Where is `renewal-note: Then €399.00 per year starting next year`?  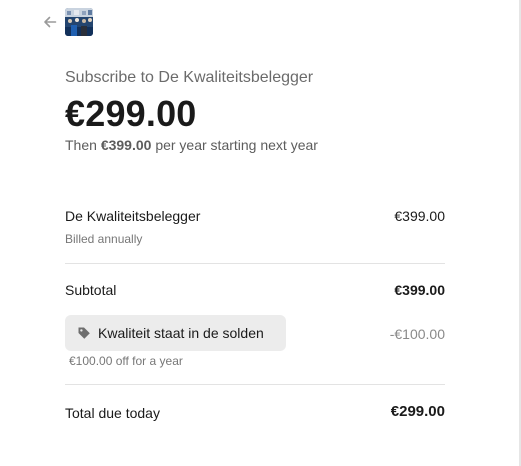 renewal-note: Then €399.00 per year starting next year is located at coordinates (191, 145).